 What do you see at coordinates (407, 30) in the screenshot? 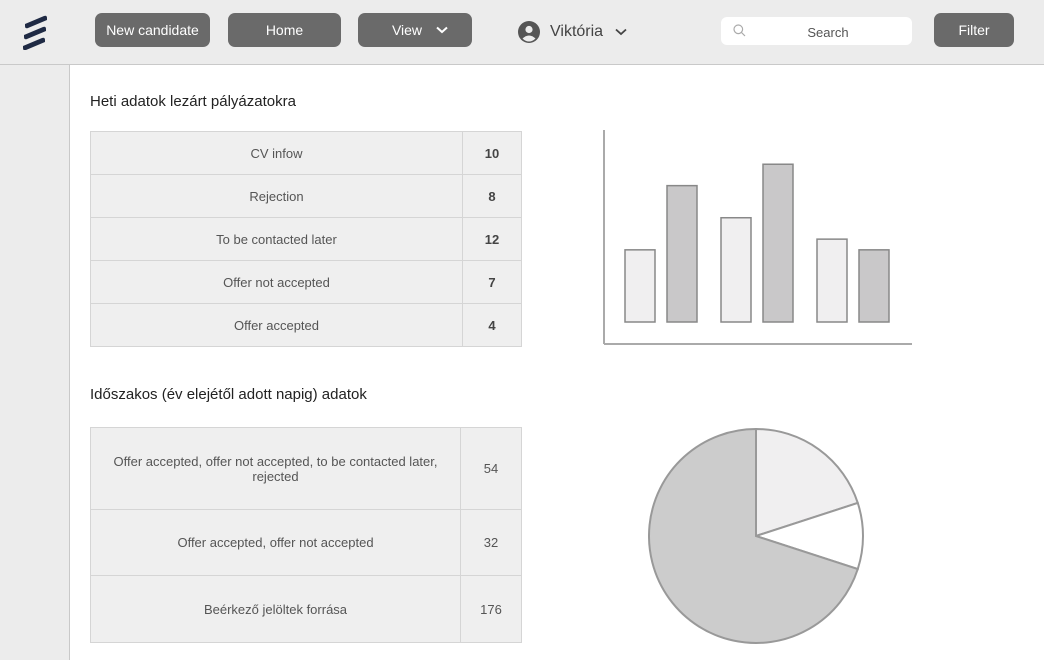
I see `view-label: View` at bounding box center [407, 30].